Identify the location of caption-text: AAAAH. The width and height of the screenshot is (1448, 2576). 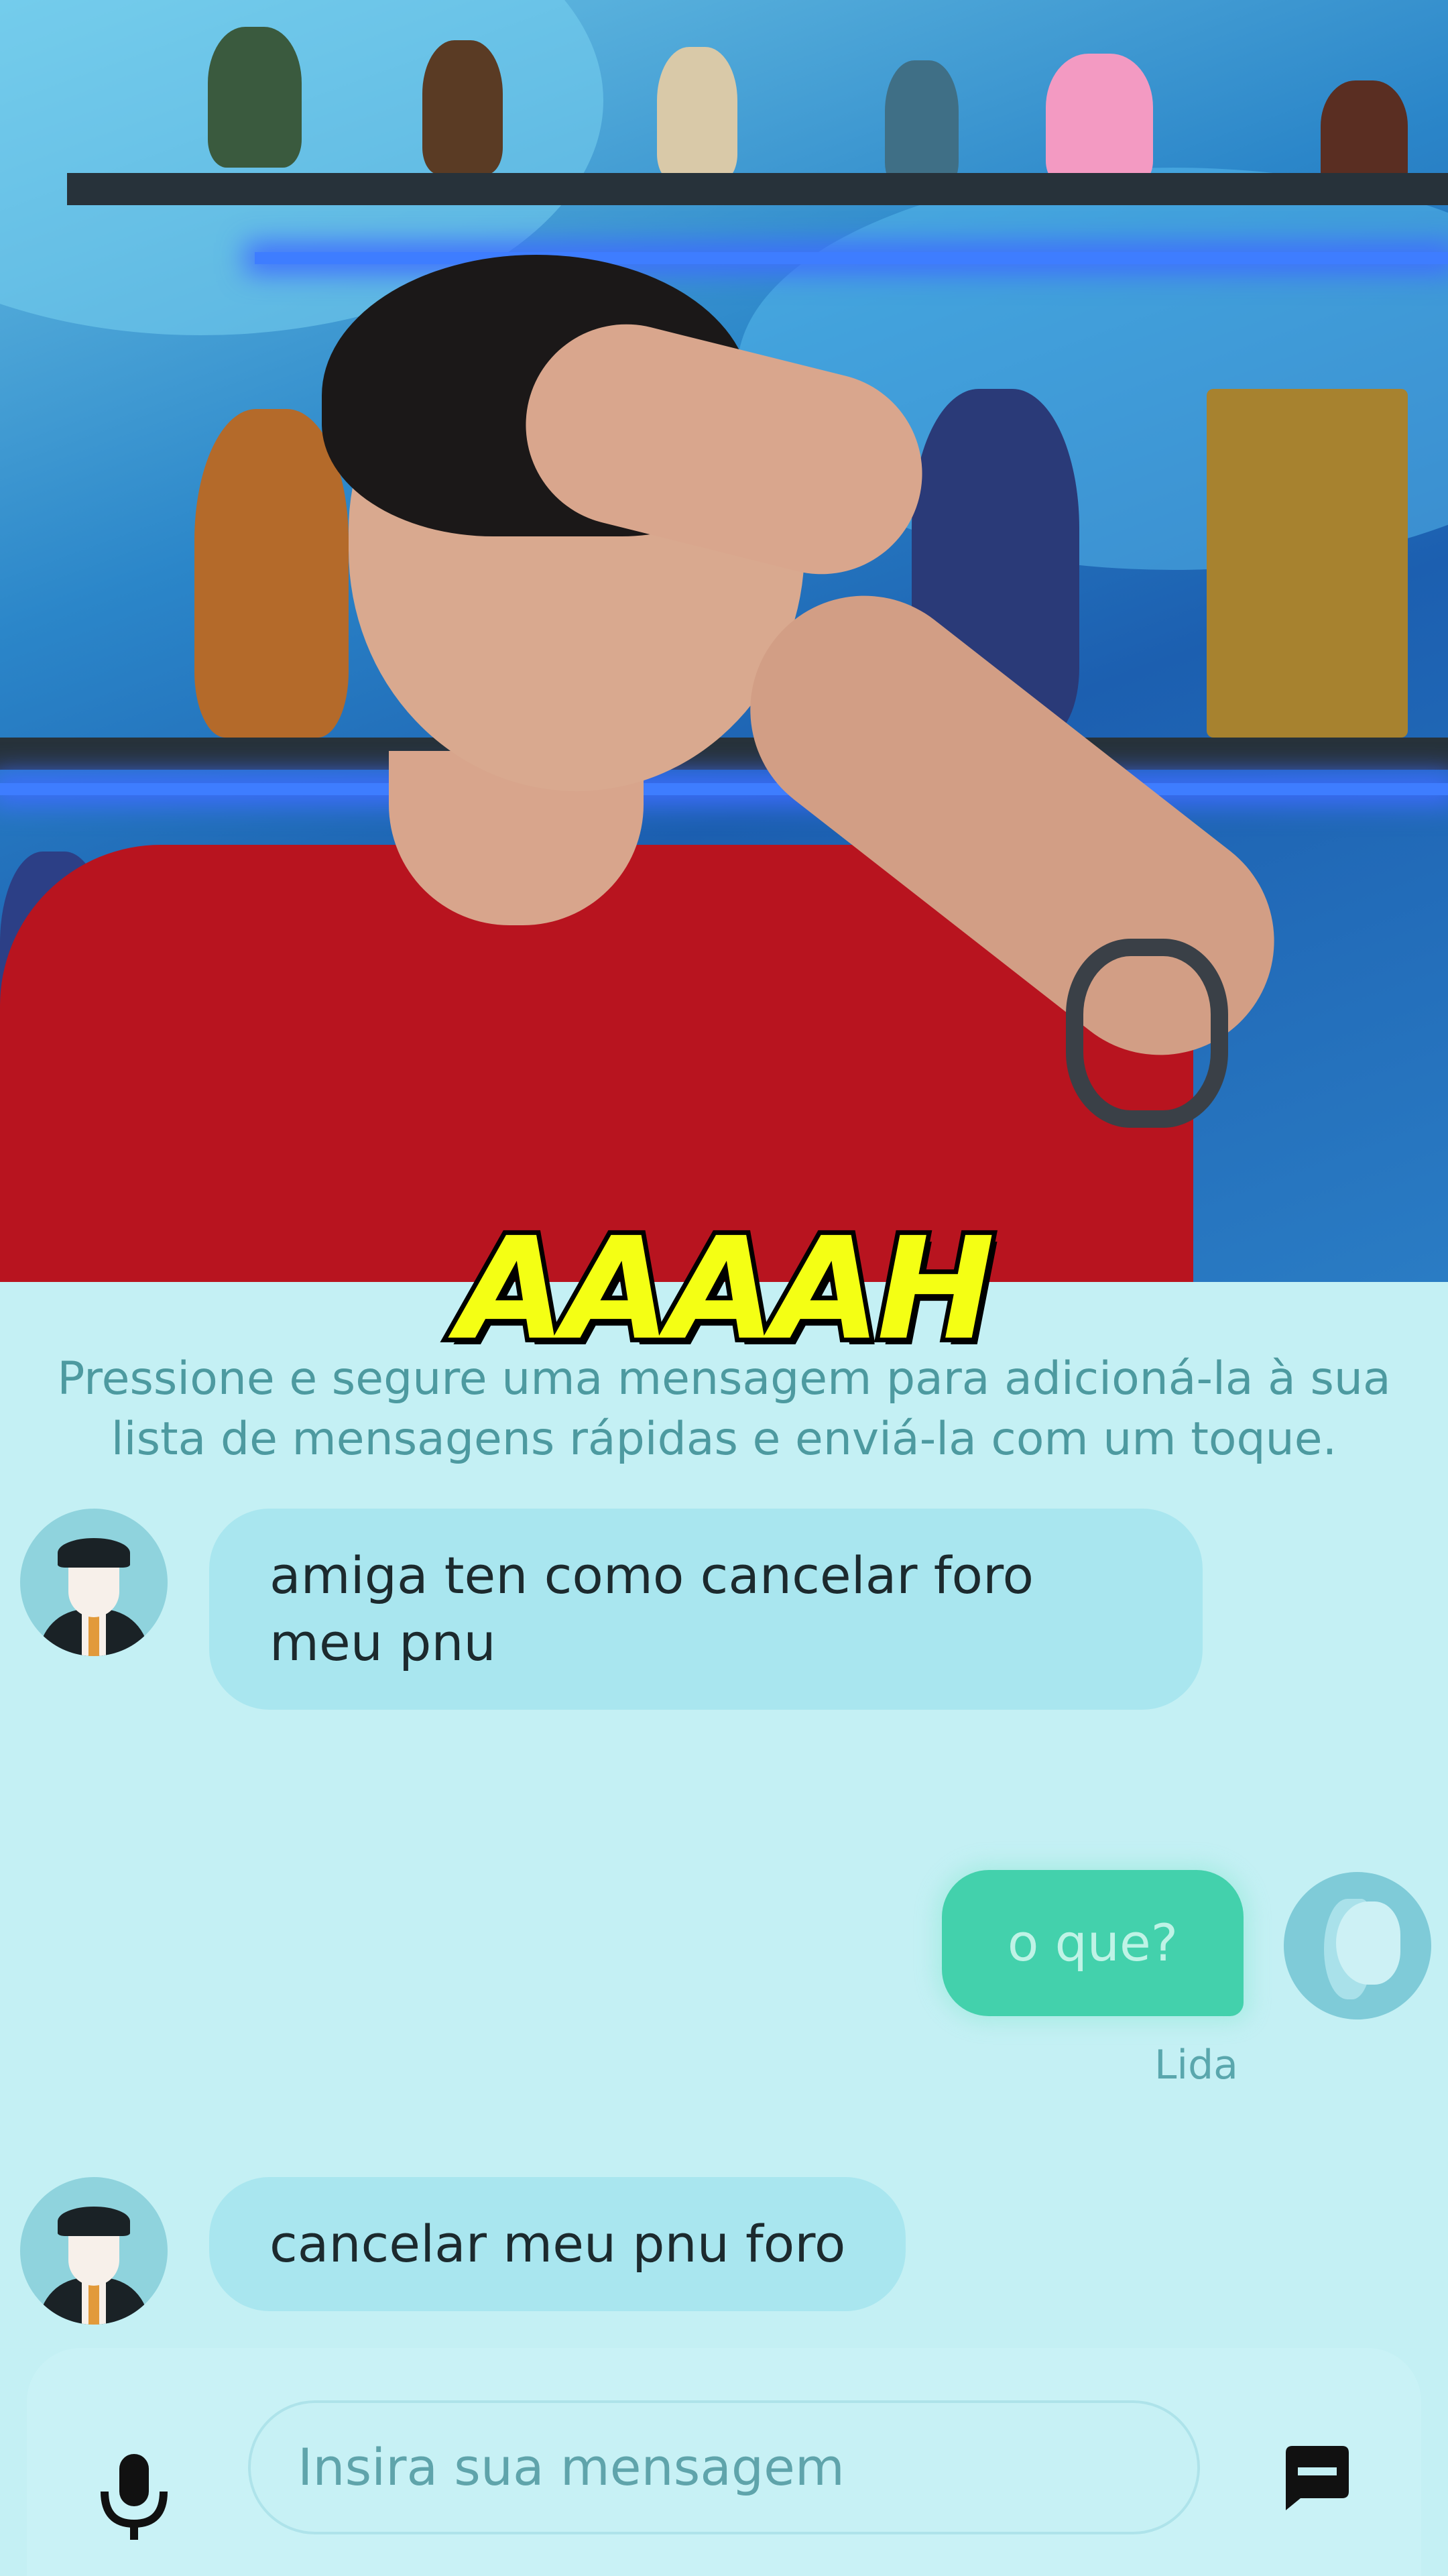
(726, 1289).